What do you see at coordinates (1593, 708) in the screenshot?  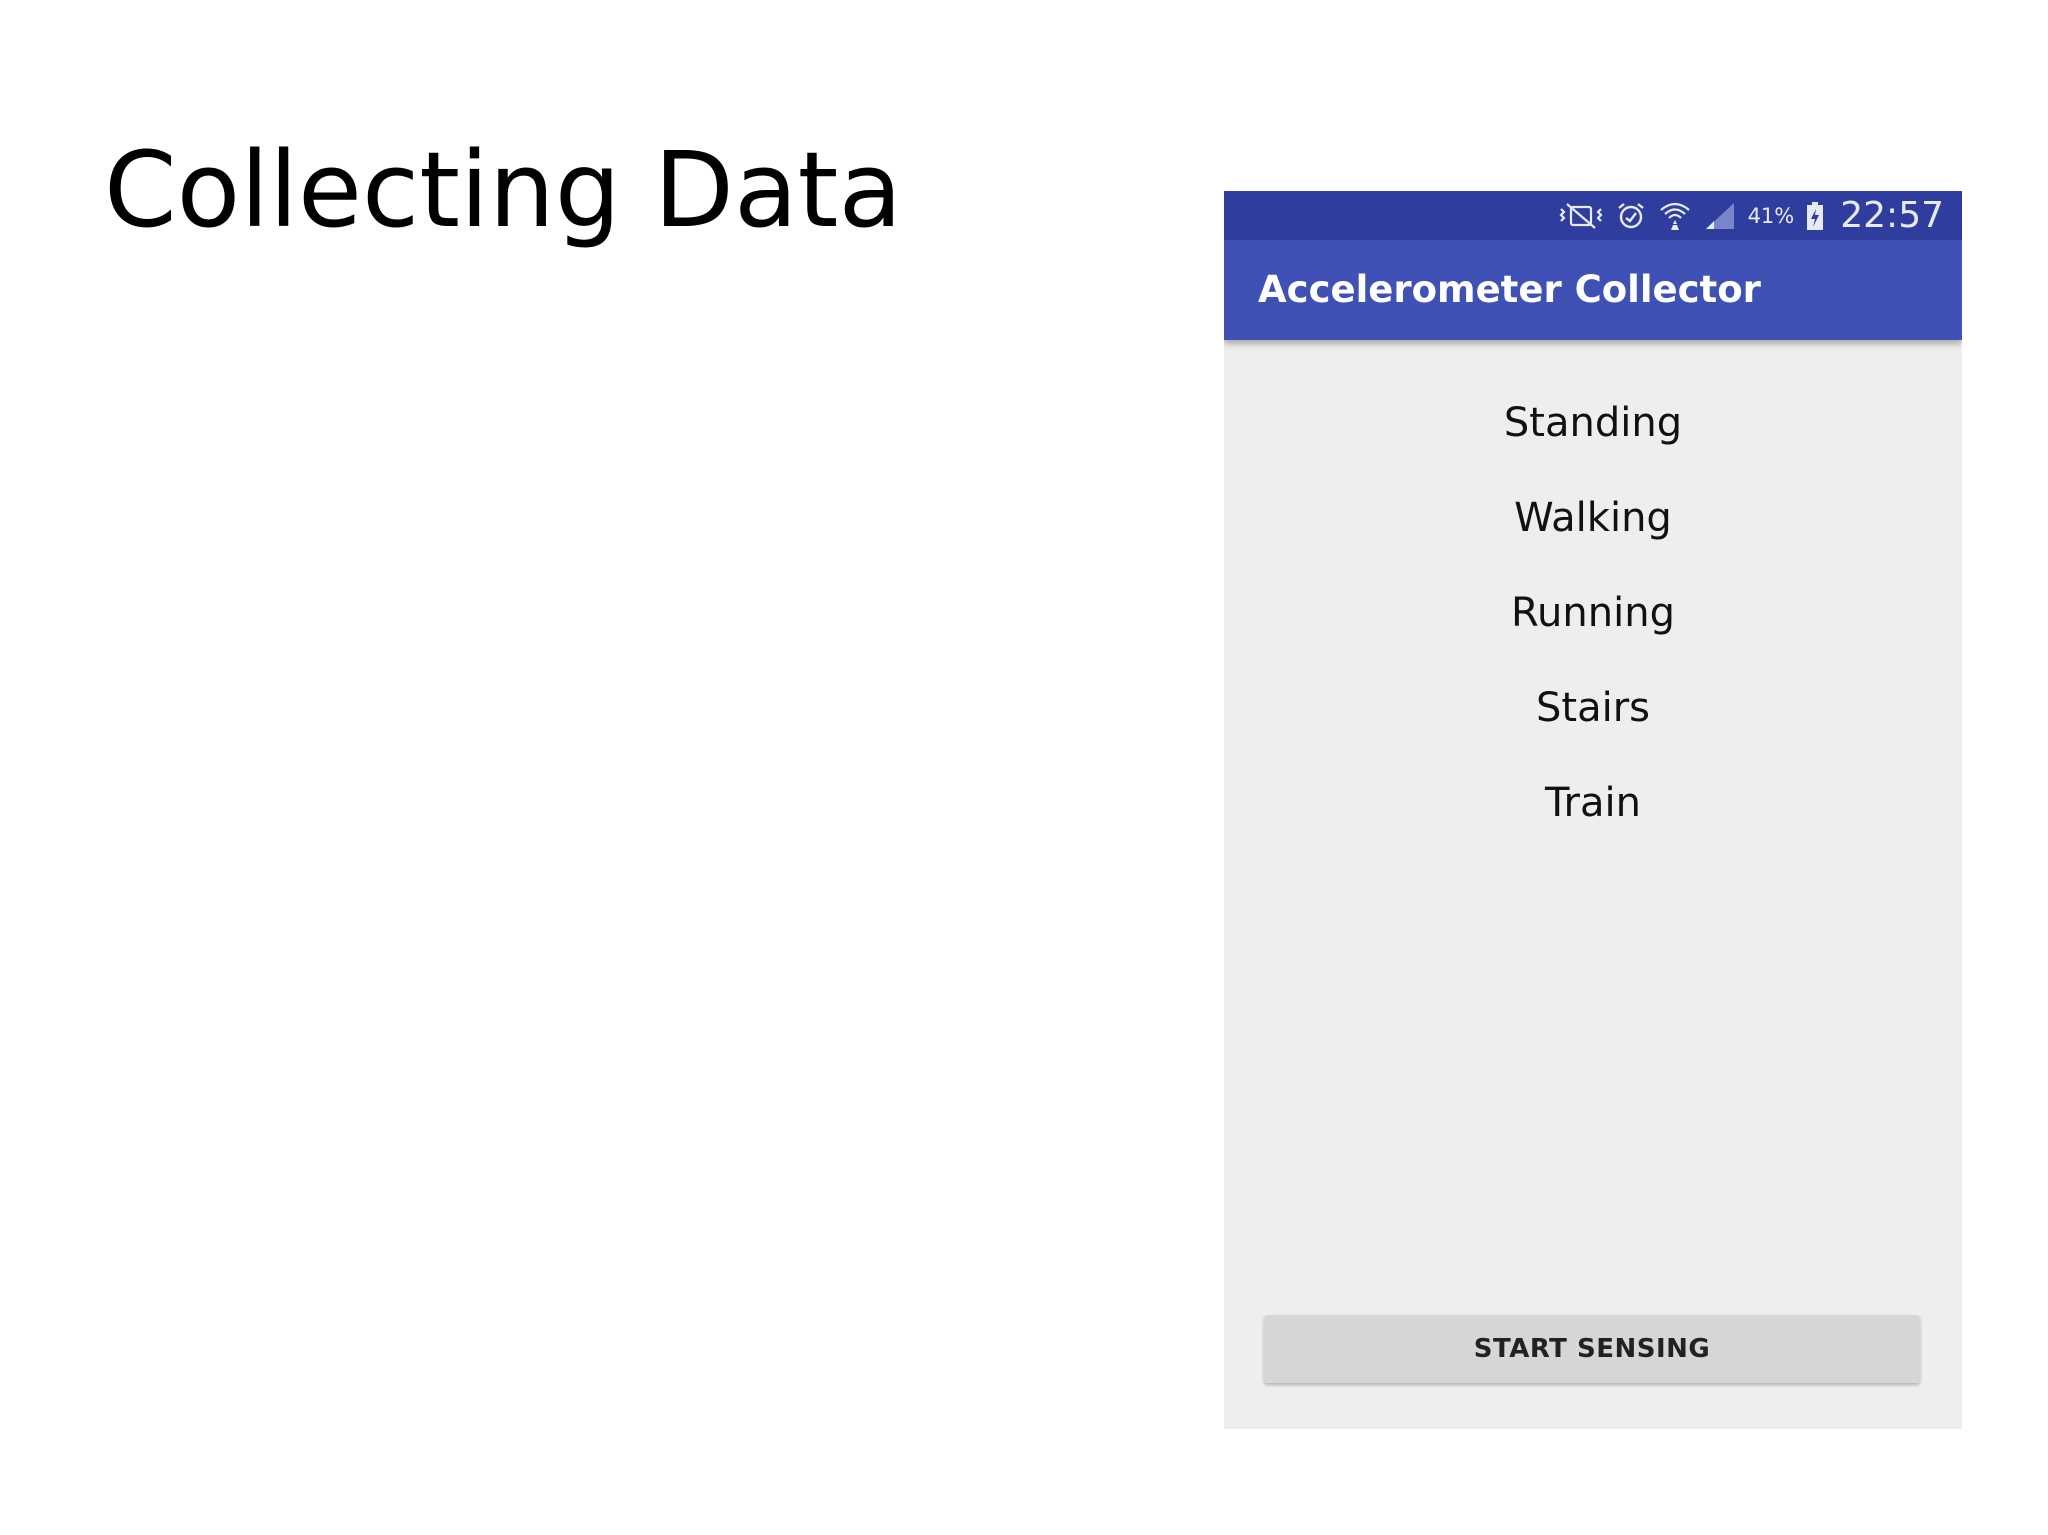 I see `activity-item-stairs: Stairs` at bounding box center [1593, 708].